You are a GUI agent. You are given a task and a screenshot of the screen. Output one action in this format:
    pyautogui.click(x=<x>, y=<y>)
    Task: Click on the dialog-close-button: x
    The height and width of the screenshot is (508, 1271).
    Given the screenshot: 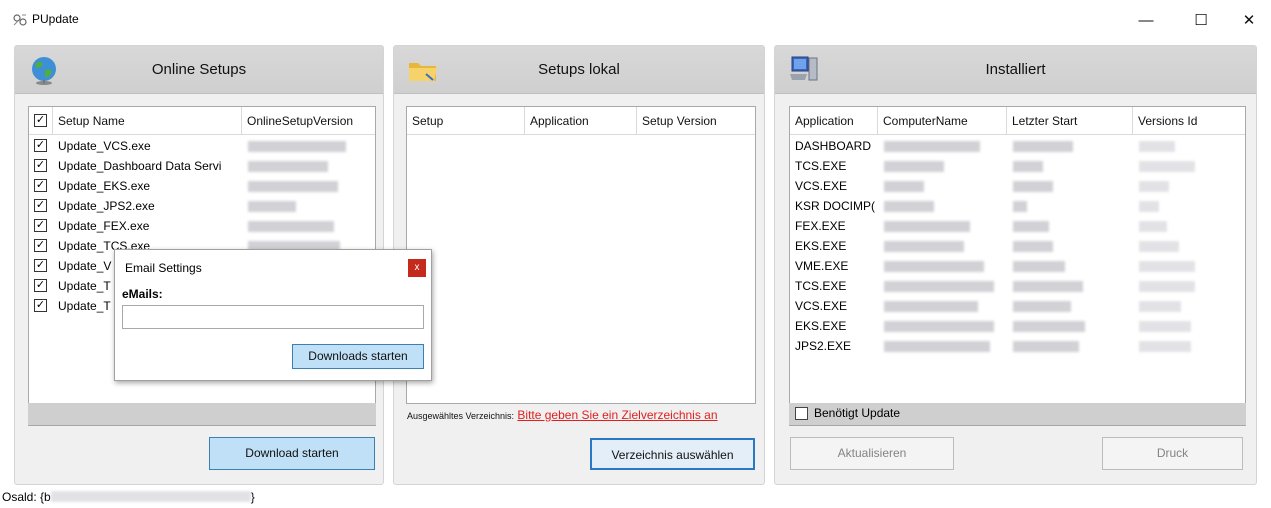 What is the action you would take?
    pyautogui.click(x=417, y=268)
    